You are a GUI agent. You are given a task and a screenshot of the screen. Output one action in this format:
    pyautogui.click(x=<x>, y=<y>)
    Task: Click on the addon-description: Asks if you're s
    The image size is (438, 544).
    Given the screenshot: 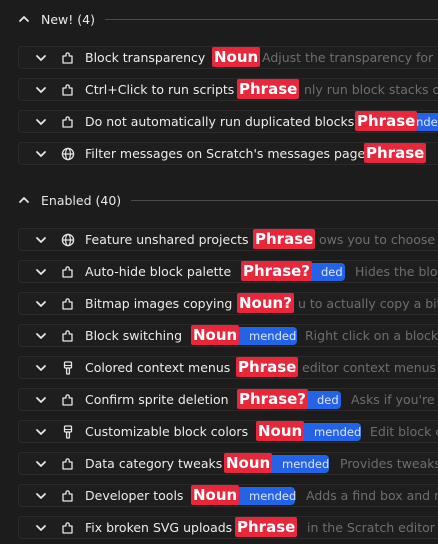 What is the action you would take?
    pyautogui.click(x=394, y=399)
    